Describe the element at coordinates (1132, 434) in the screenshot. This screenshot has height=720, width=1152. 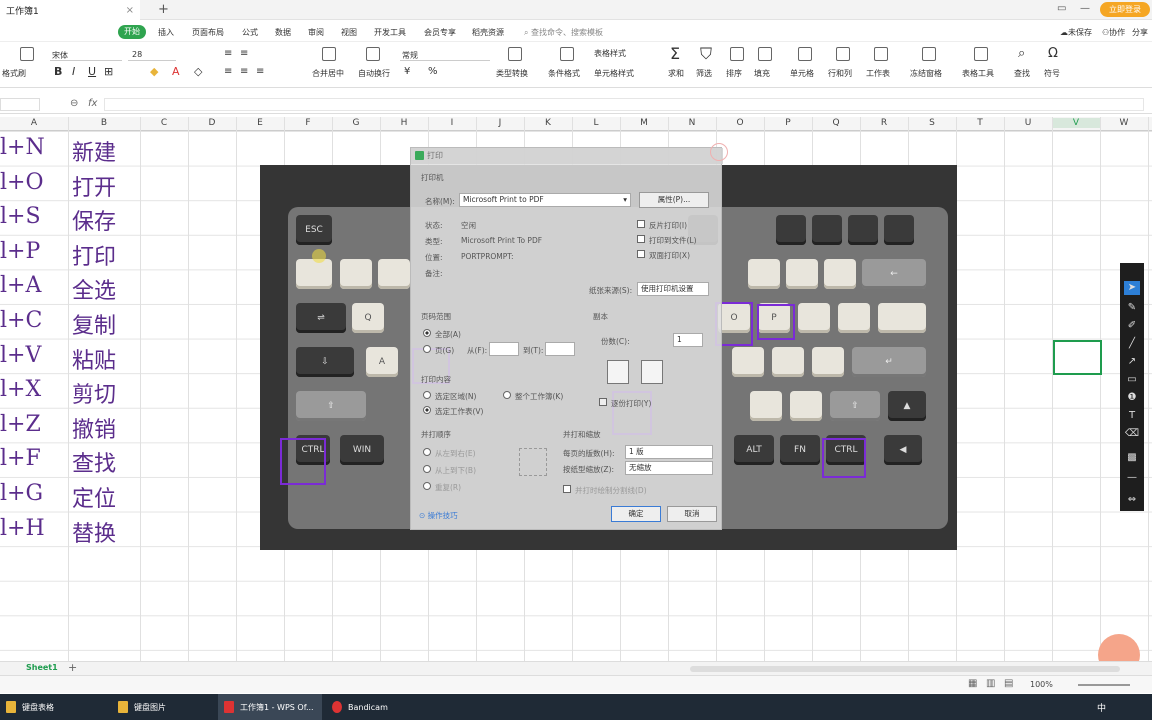
I see `eraser-tool-icon: ⌫` at that location.